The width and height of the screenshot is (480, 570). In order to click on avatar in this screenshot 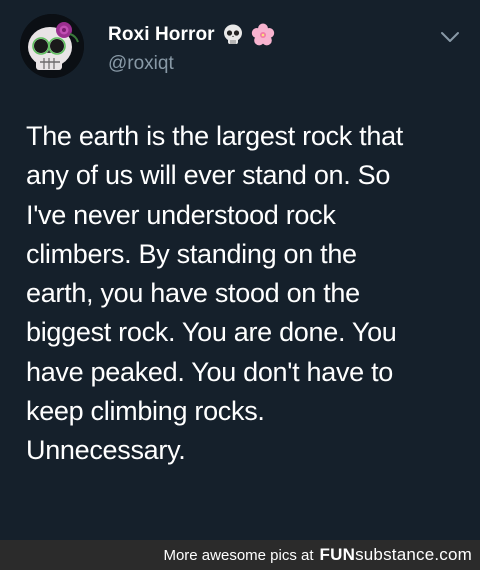, I will do `click(52, 46)`.